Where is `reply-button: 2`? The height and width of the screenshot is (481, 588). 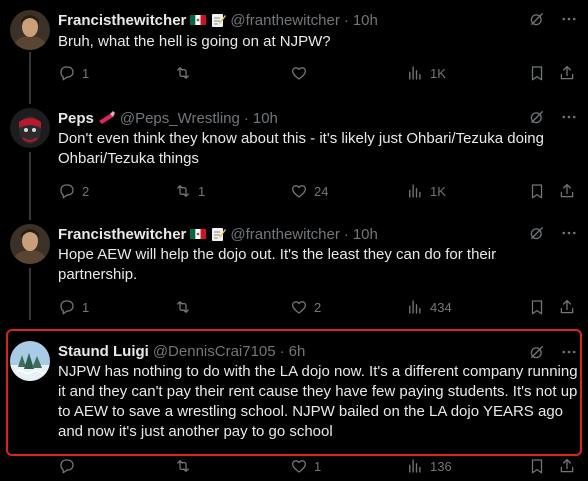
reply-button: 2 is located at coordinates (73, 191).